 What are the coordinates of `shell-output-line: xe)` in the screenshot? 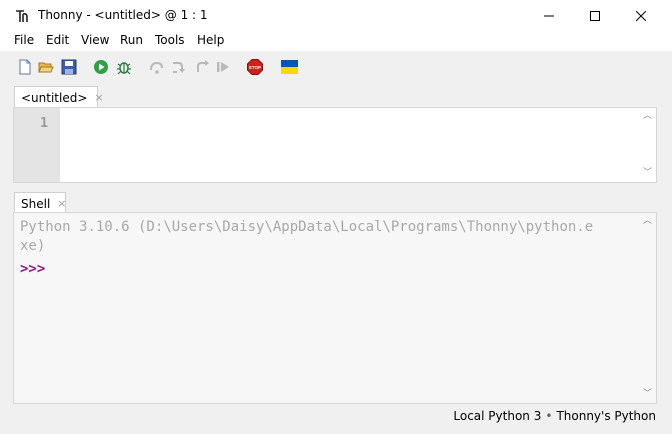 It's located at (33, 246).